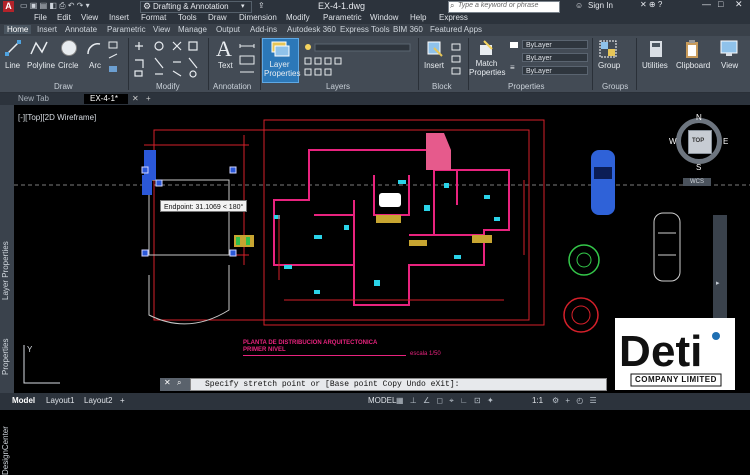 The width and height of the screenshot is (750, 475). What do you see at coordinates (196, 7) in the screenshot?
I see `workspace-selector: ⚙ Drafting & Annotation ▾` at bounding box center [196, 7].